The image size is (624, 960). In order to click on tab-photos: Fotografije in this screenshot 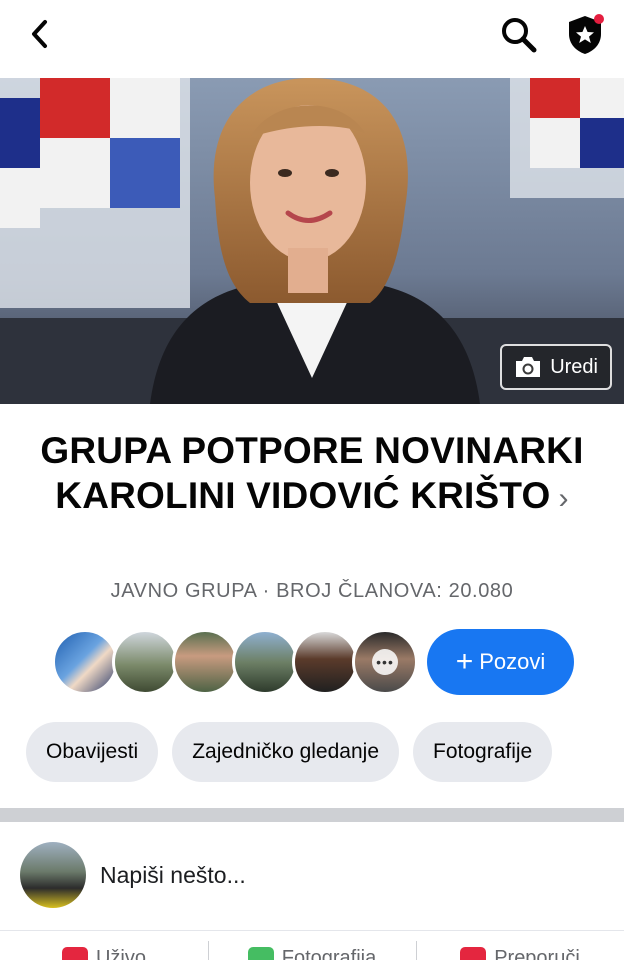, I will do `click(483, 752)`.